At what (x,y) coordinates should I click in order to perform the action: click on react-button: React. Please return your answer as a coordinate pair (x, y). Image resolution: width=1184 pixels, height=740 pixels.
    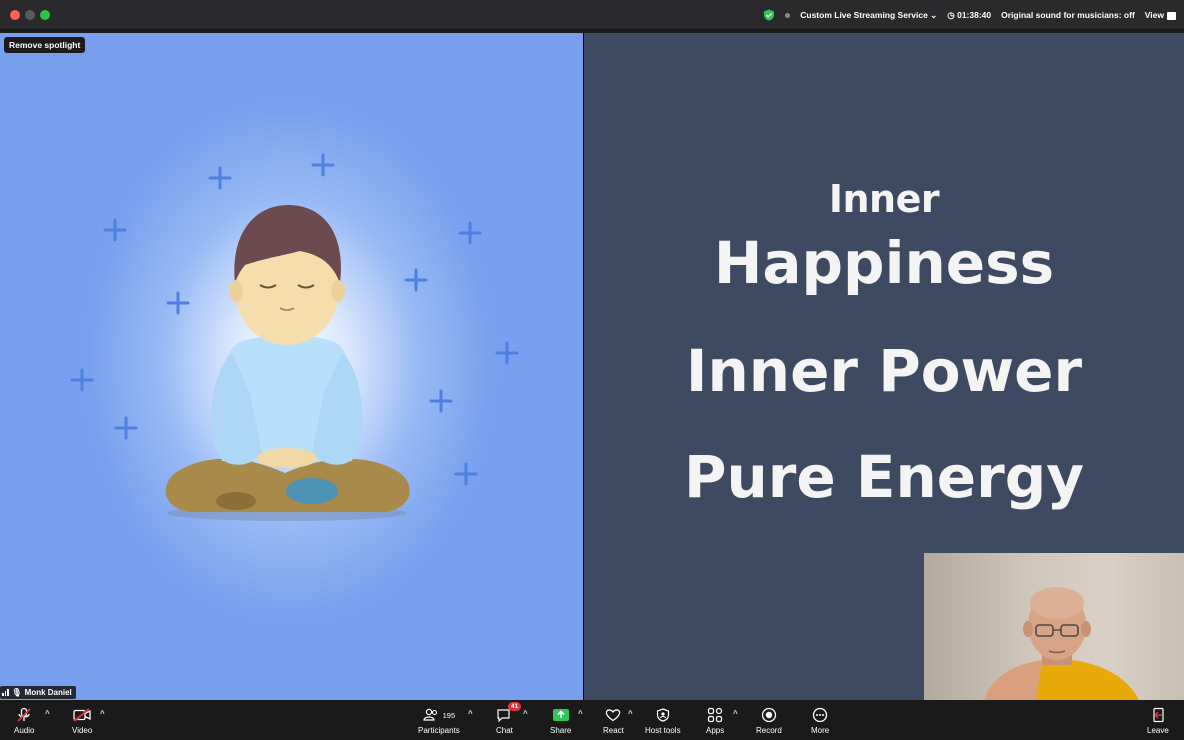
    Looking at the image, I should click on (613, 720).